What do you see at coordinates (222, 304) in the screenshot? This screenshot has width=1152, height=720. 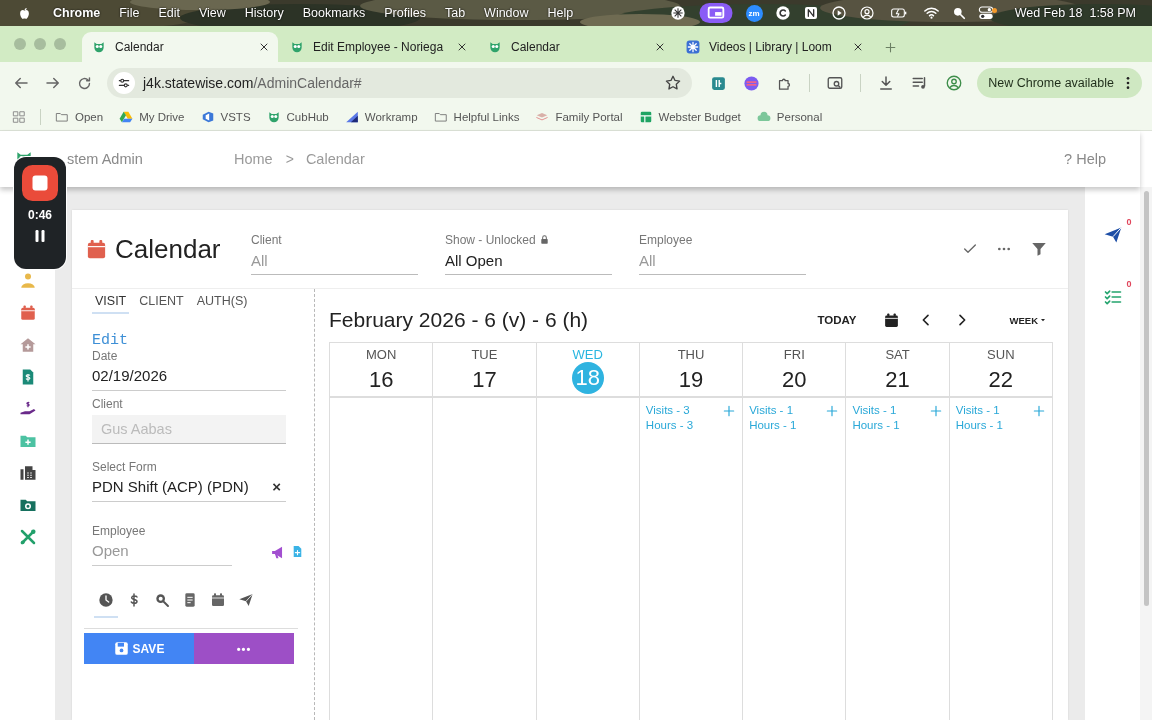 I see `panel-tab: AUTH(S)` at bounding box center [222, 304].